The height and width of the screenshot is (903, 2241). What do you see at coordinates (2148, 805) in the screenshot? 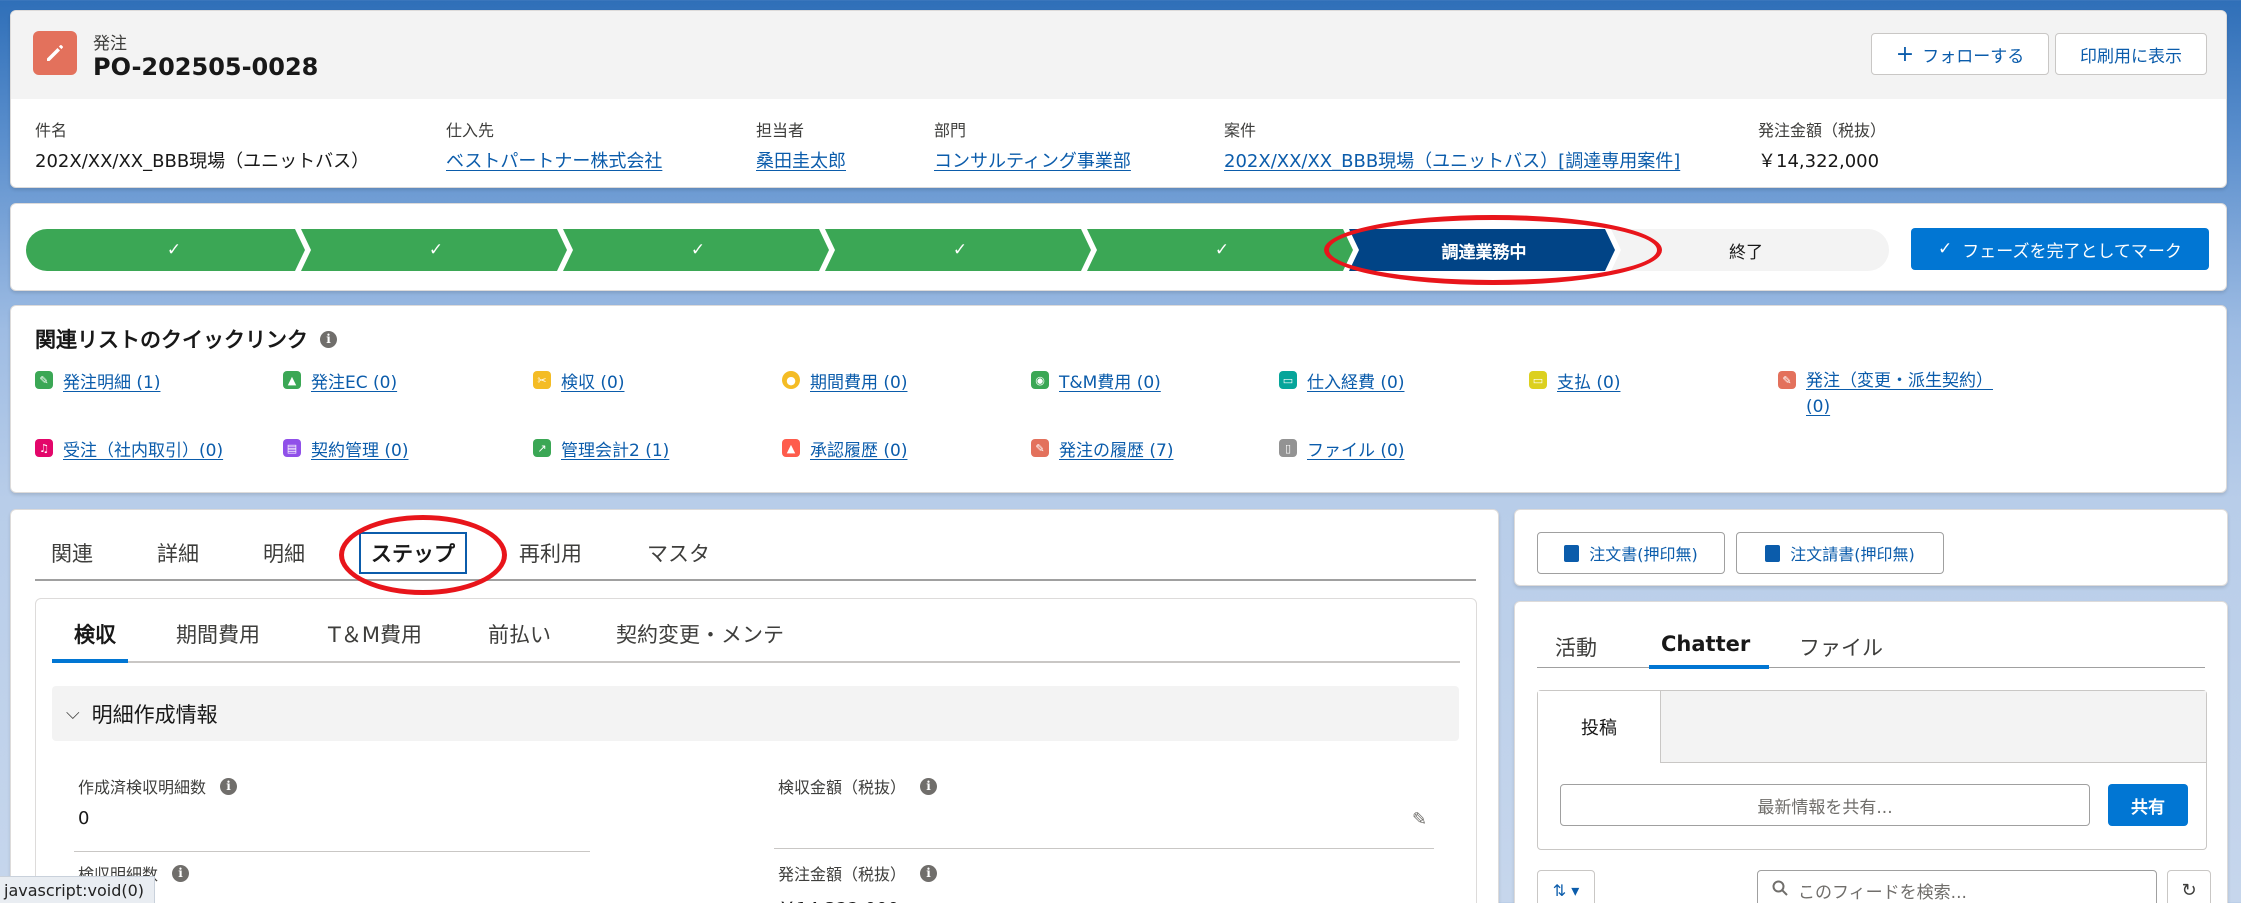
I see `share-button: 共有` at bounding box center [2148, 805].